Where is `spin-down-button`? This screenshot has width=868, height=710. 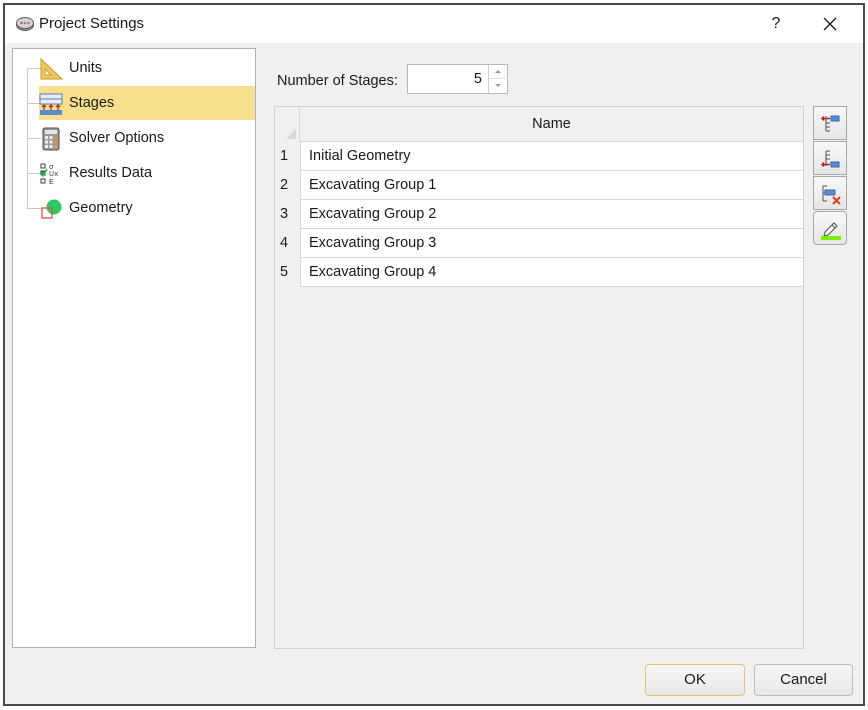 spin-down-button is located at coordinates (498, 86).